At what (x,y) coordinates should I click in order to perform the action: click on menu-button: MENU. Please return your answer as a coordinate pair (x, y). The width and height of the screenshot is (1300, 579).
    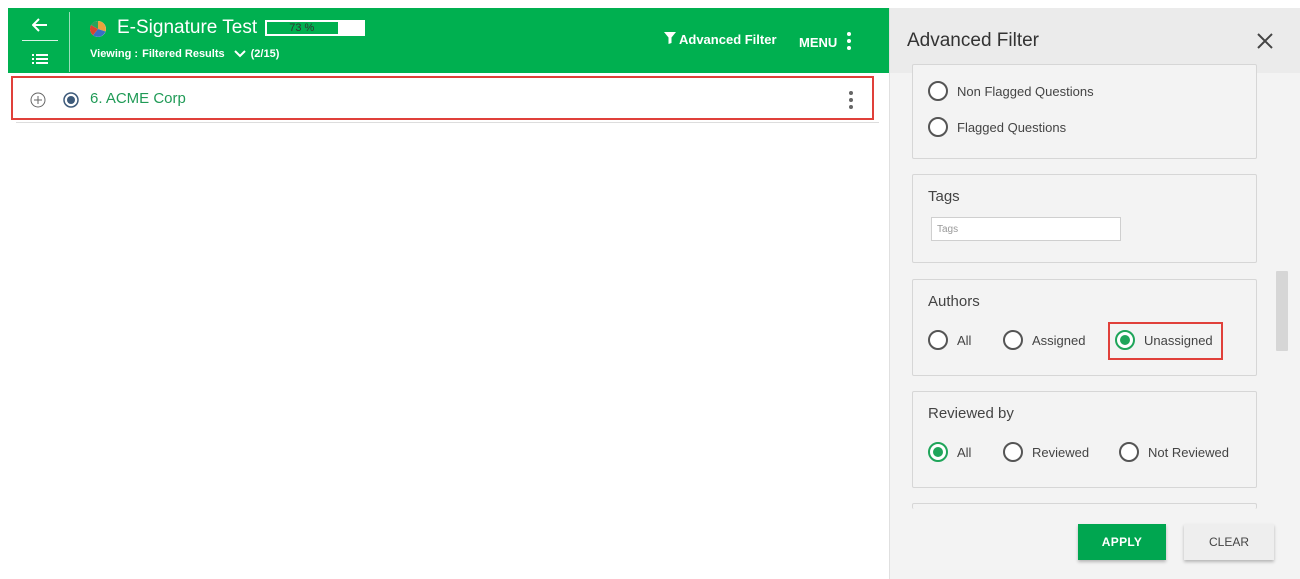
    Looking at the image, I should click on (825, 42).